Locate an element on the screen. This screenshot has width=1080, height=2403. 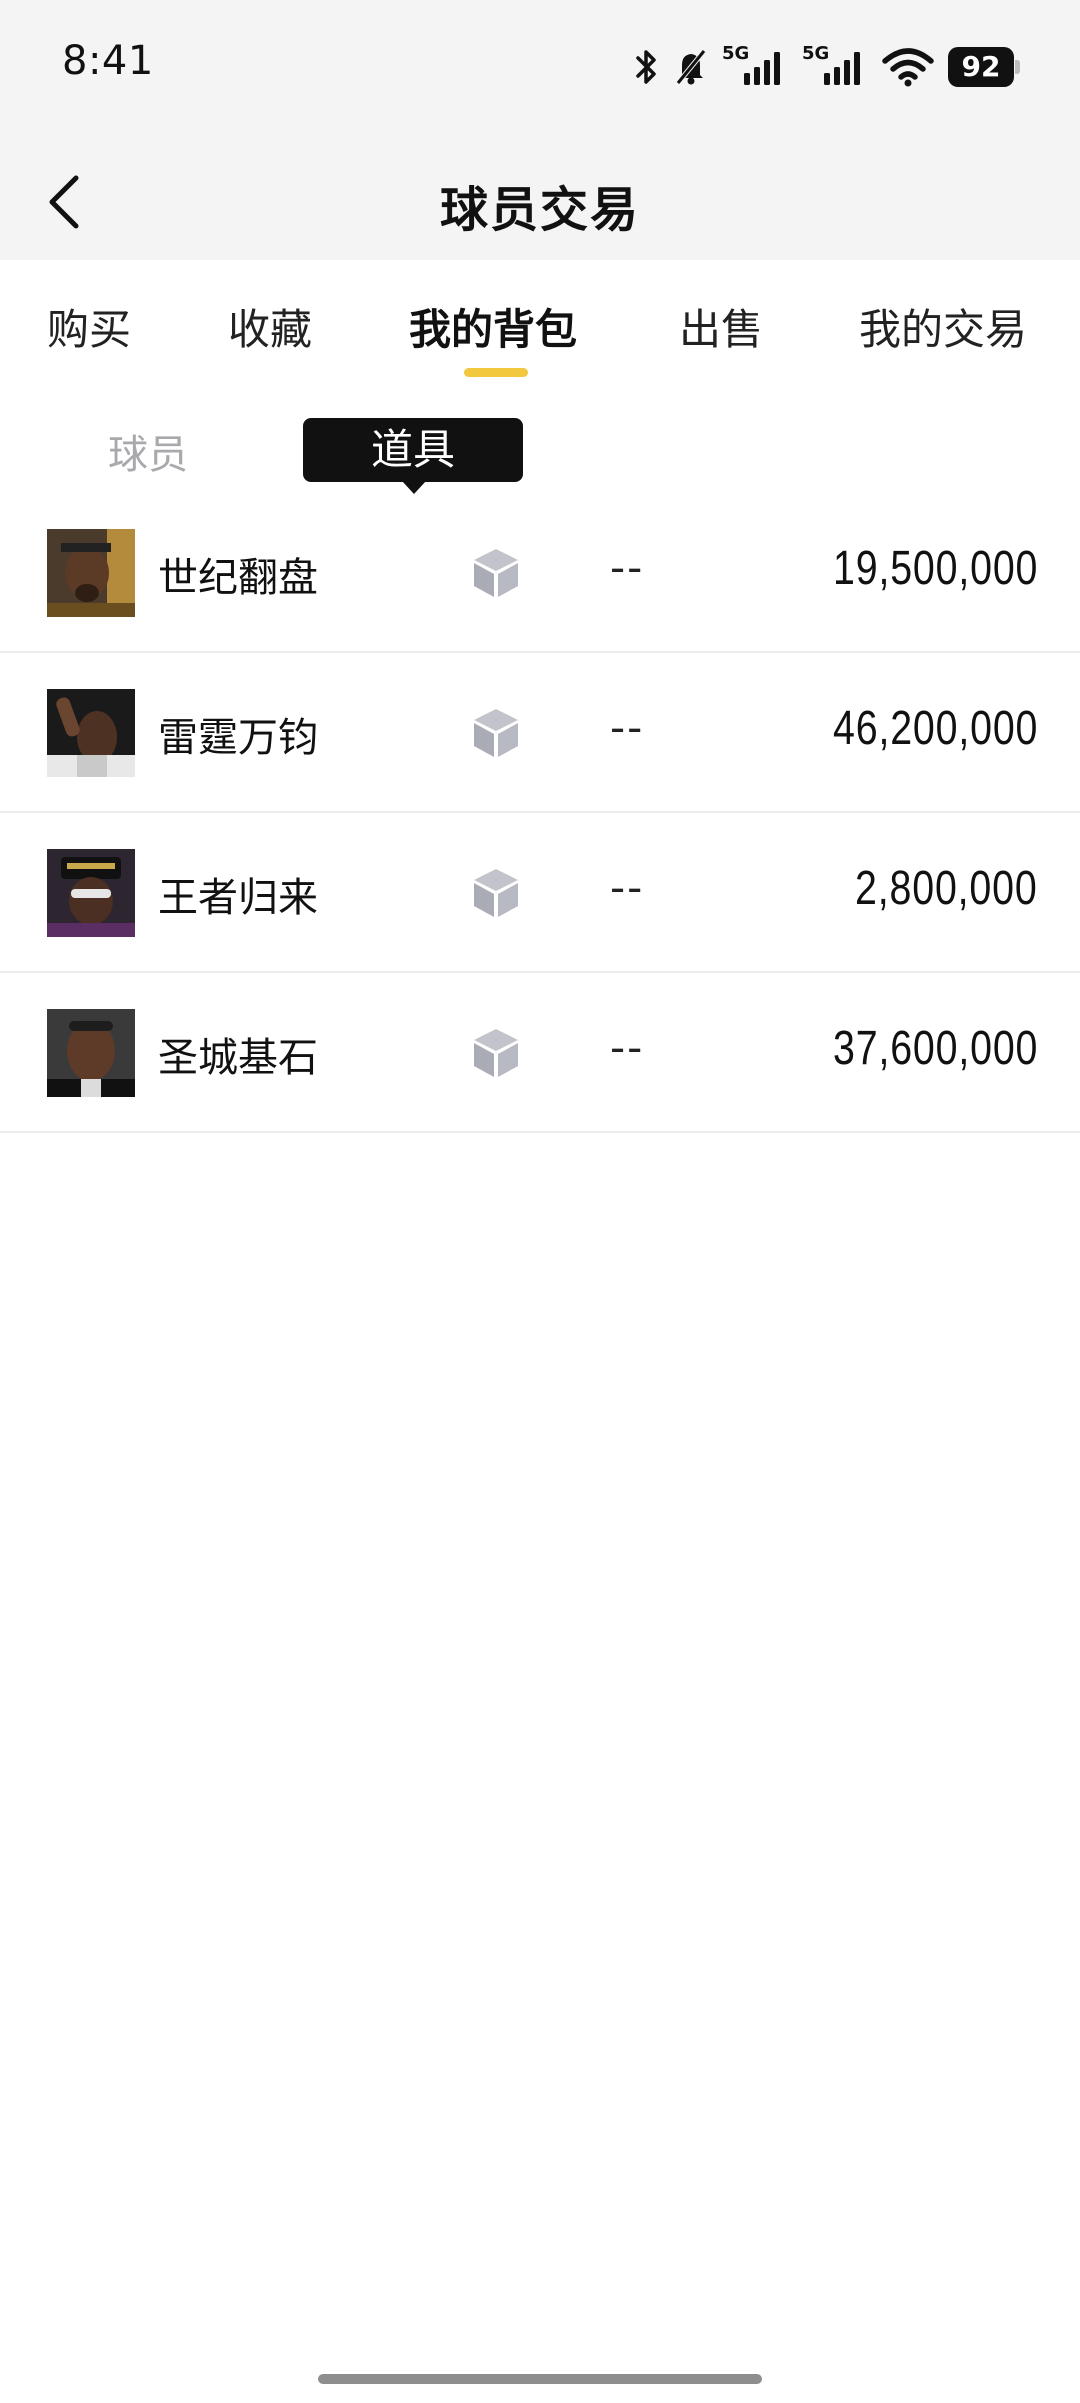
item-name: 世纪翻盘 is located at coordinates (238, 578).